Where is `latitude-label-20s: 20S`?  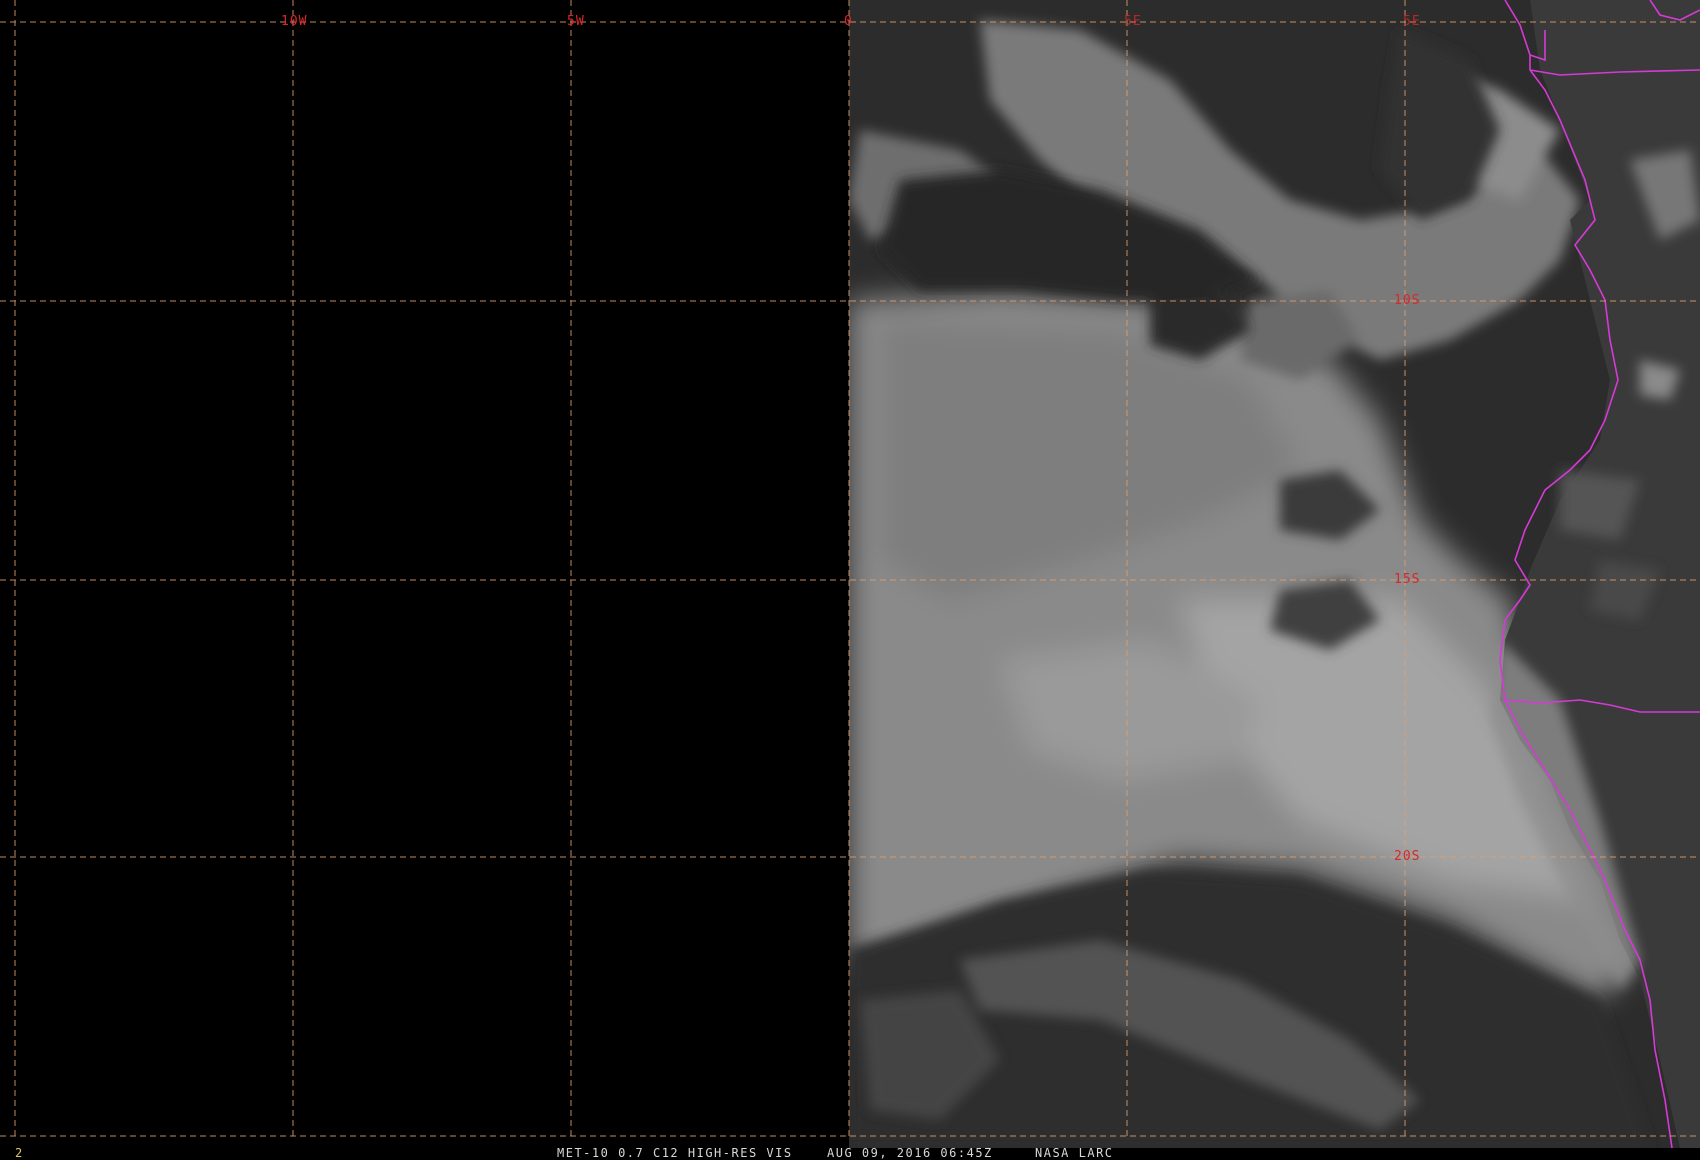
latitude-label-20s: 20S is located at coordinates (1407, 856).